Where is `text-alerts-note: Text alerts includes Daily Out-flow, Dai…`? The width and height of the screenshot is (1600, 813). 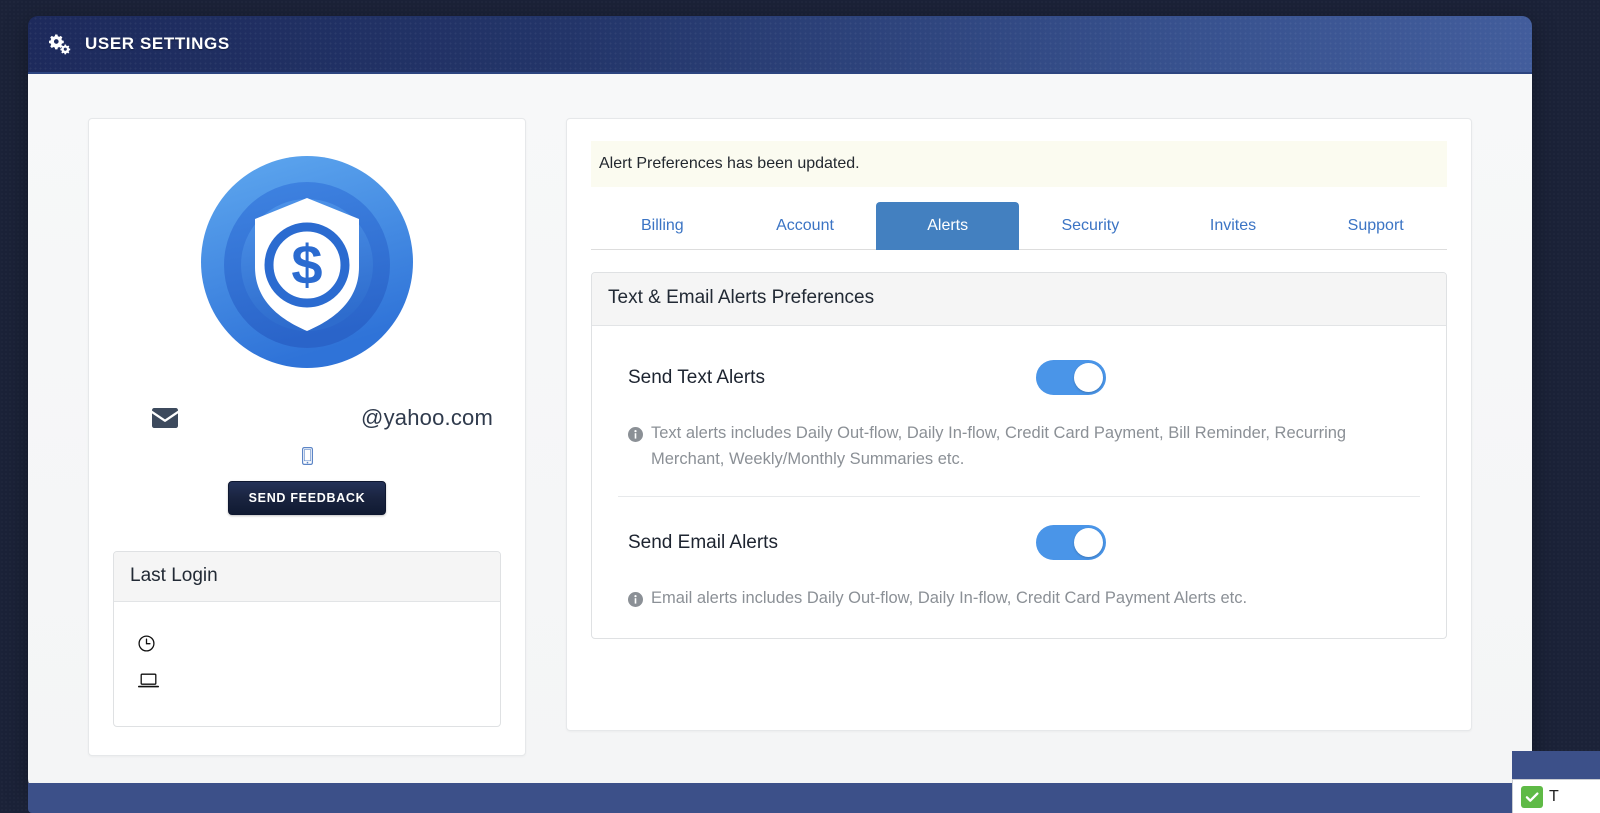 text-alerts-note: Text alerts includes Daily Out-flow, Dai… is located at coordinates (998, 450).